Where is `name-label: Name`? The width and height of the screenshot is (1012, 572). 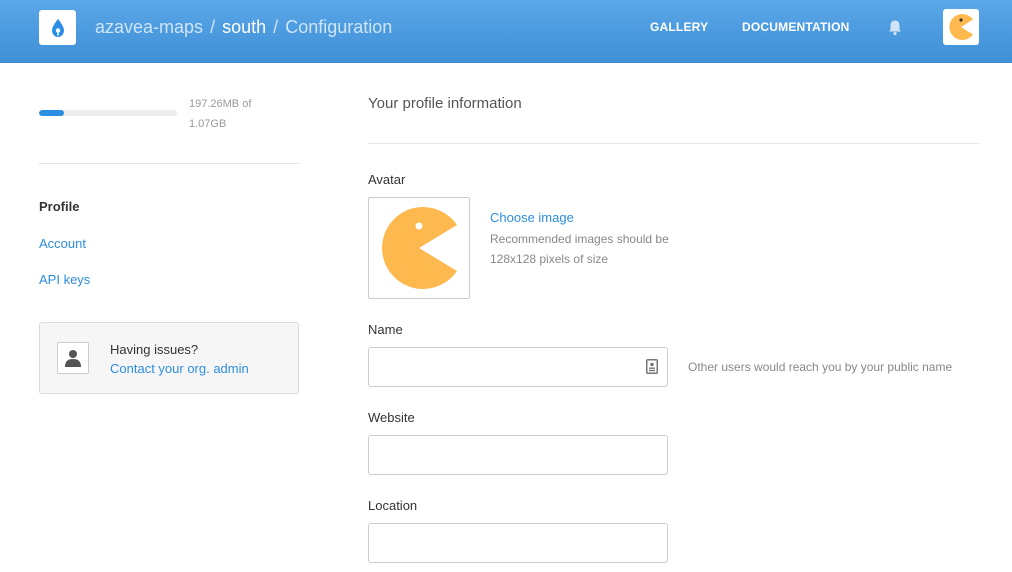 name-label: Name is located at coordinates (385, 329).